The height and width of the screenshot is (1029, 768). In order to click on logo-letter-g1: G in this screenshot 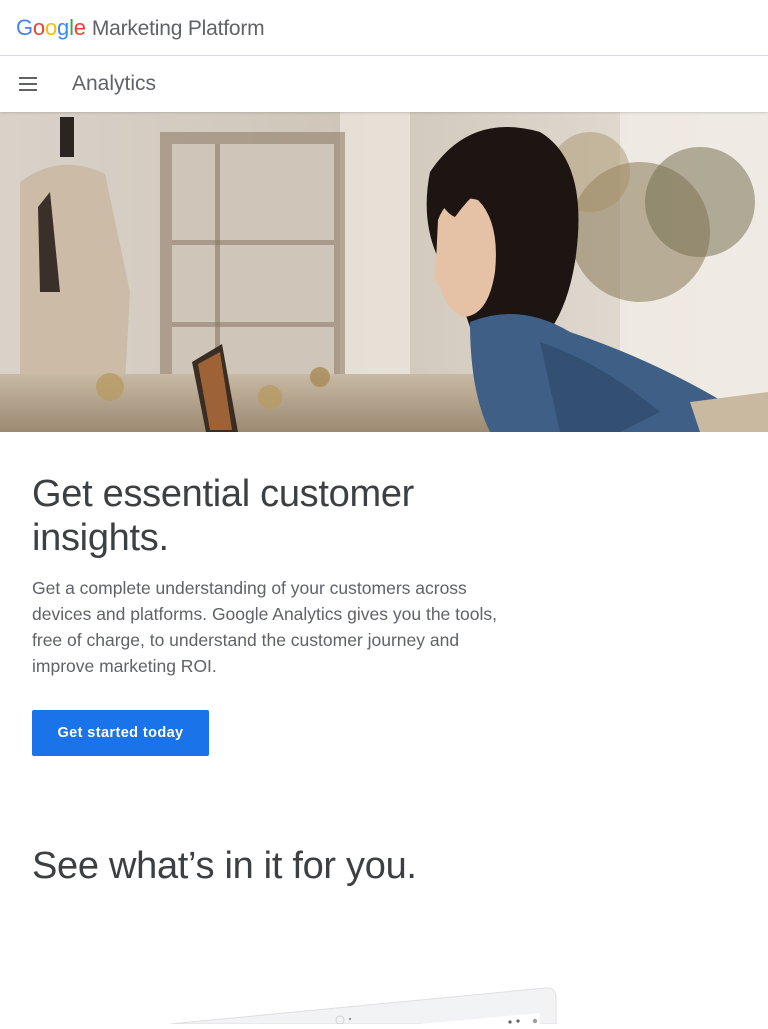, I will do `click(24, 27)`.